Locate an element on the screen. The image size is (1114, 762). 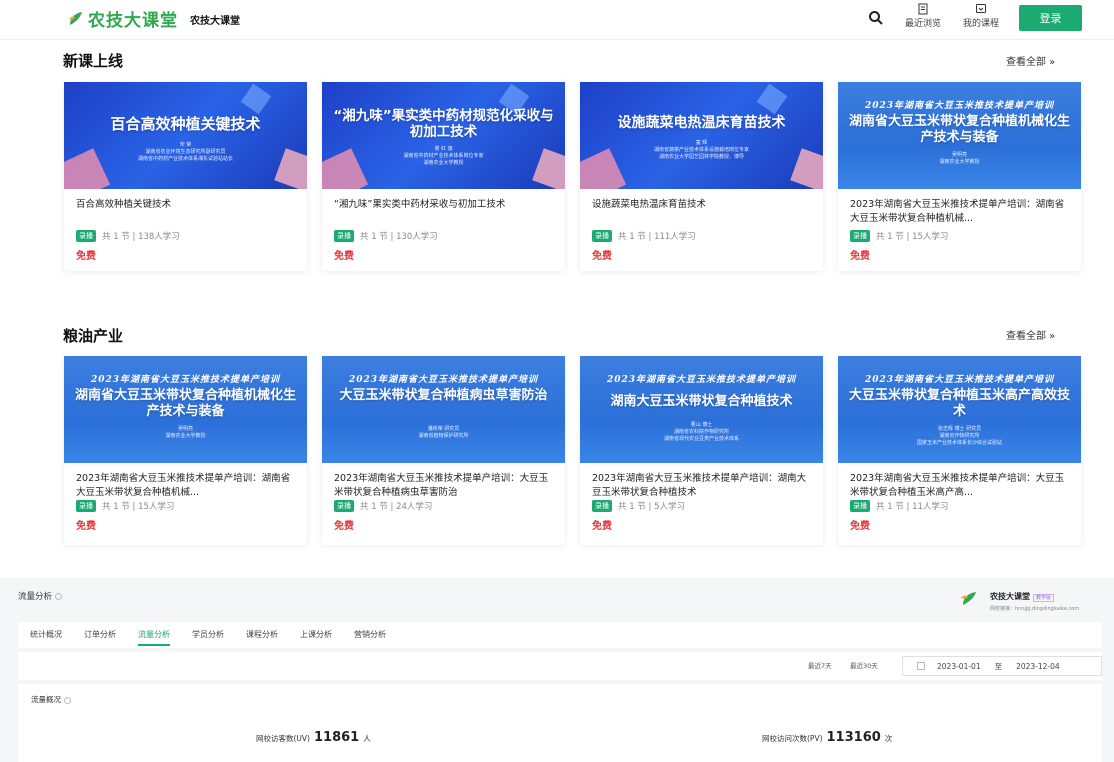
last-7-days-button: 最近7天 is located at coordinates (820, 665).